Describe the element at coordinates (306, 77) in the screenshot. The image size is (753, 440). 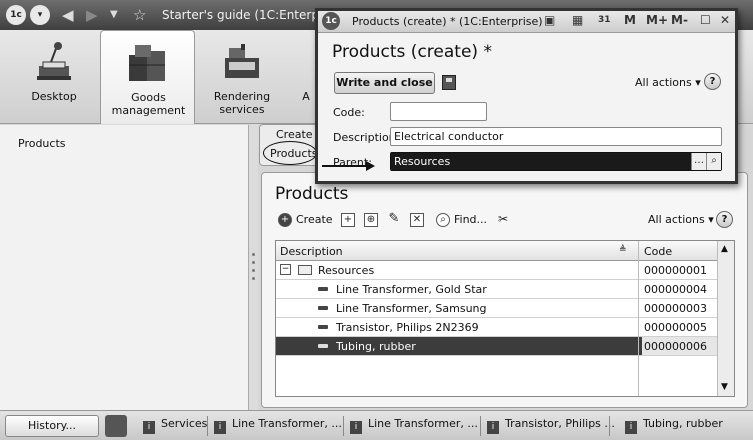
I see `section-partial: A` at that location.